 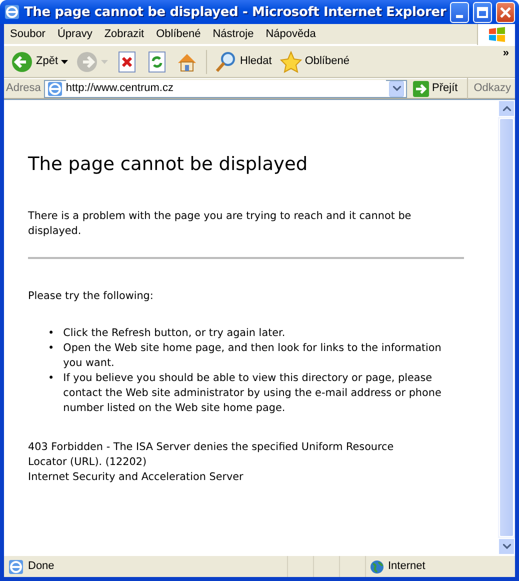 What do you see at coordinates (493, 88) in the screenshot?
I see `links-label: Odkazy` at bounding box center [493, 88].